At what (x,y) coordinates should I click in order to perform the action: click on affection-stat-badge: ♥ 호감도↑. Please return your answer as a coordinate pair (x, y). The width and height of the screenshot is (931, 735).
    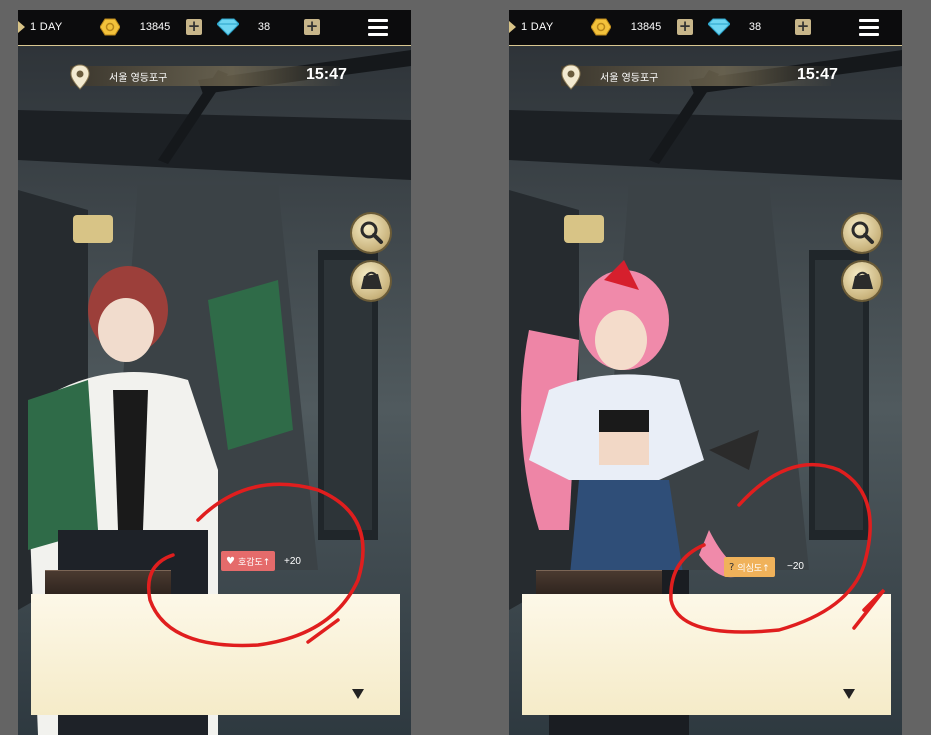
    Looking at the image, I should click on (248, 561).